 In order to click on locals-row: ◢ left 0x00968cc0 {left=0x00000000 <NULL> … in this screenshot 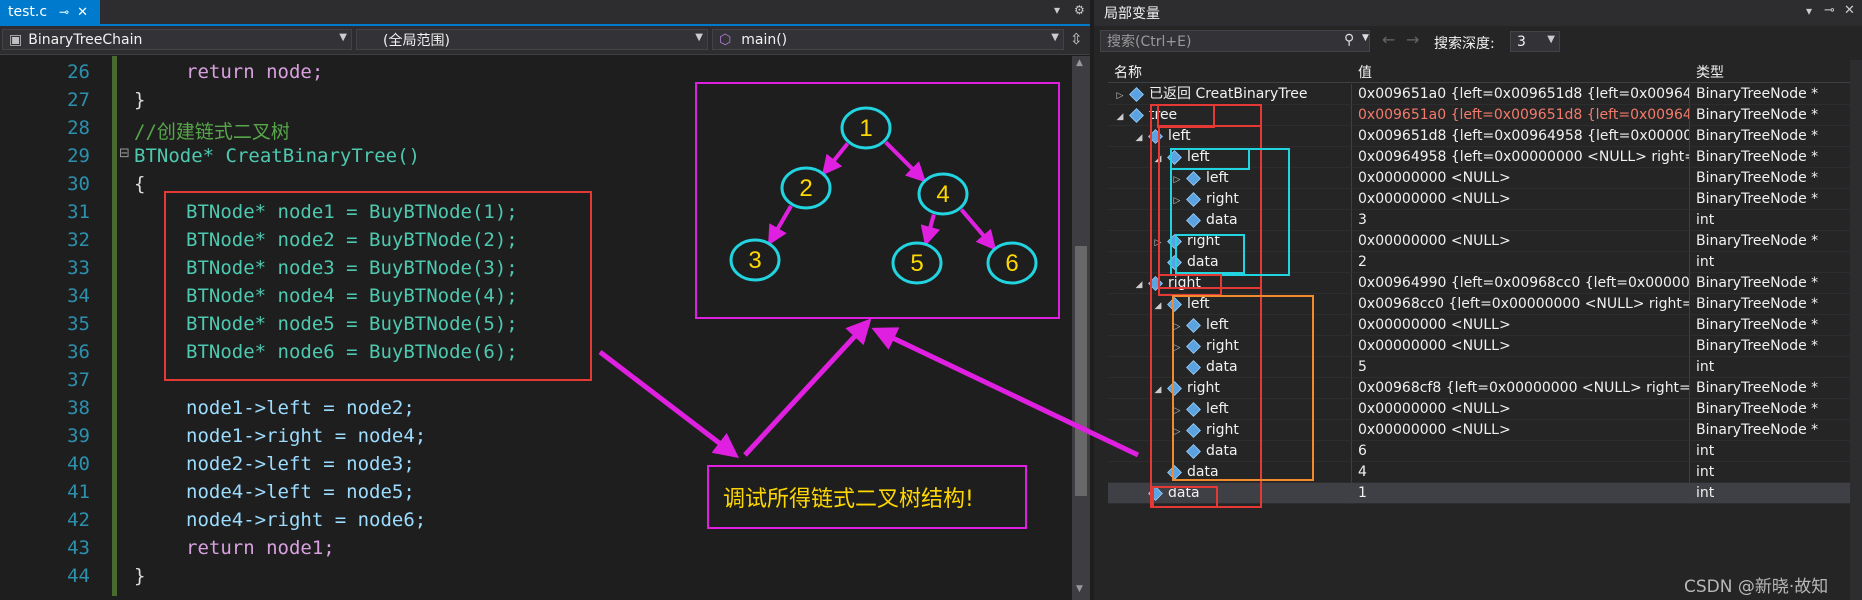, I will do `click(1485, 304)`.